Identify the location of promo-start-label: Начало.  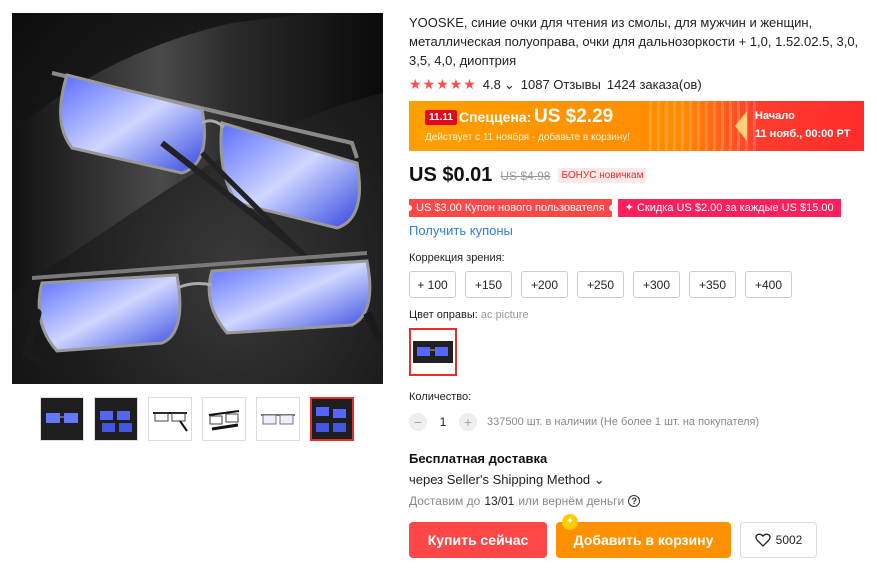
(775, 116).